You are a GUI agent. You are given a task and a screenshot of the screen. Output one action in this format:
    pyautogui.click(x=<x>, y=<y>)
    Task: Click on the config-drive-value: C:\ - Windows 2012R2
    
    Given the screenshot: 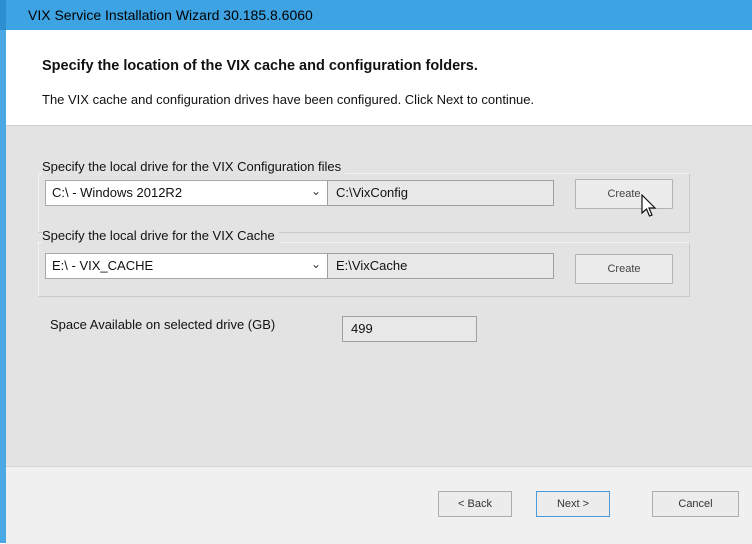 What is the action you would take?
    pyautogui.click(x=117, y=192)
    